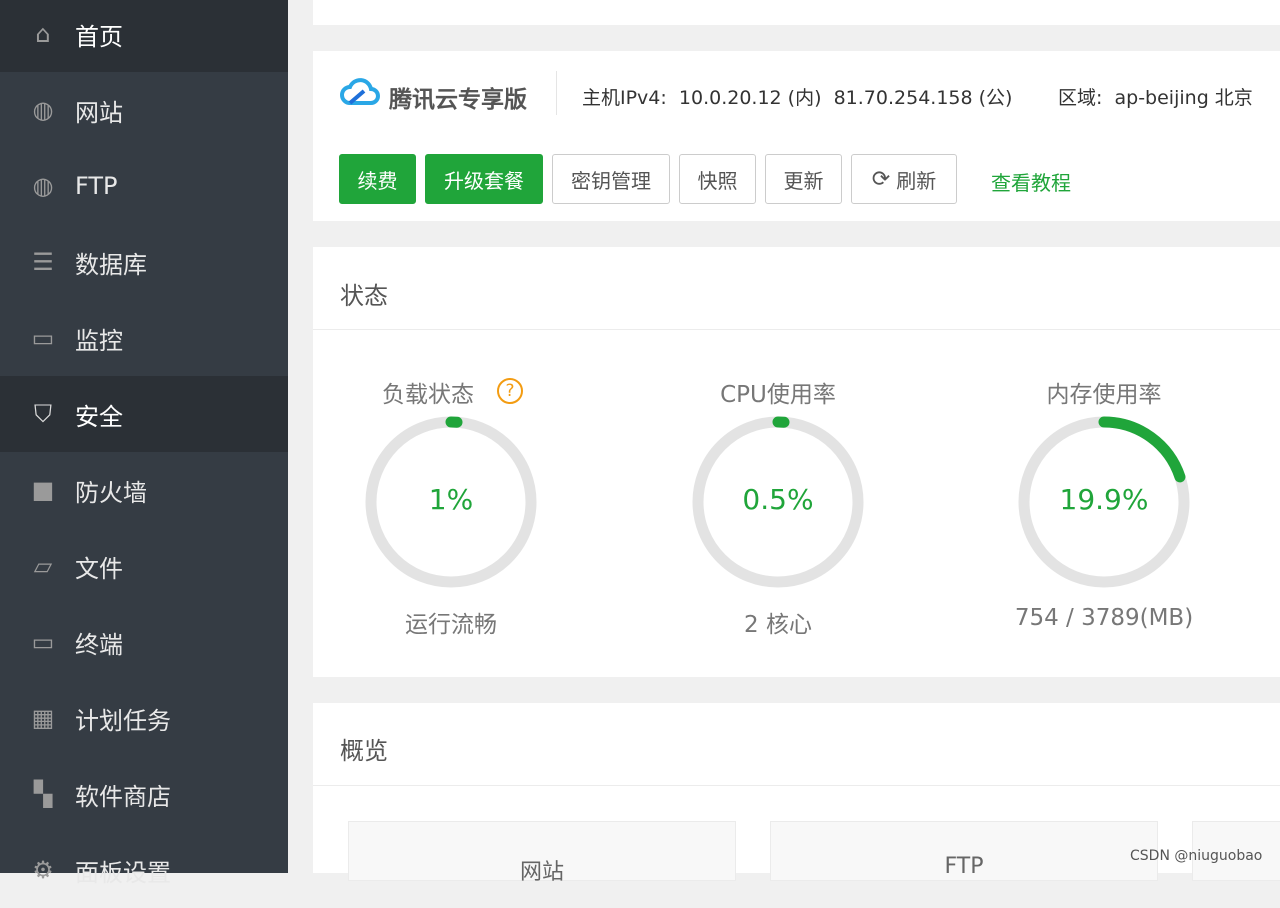 This screenshot has width=1280, height=908. I want to click on monitor-icon: ▭, so click(43, 338).